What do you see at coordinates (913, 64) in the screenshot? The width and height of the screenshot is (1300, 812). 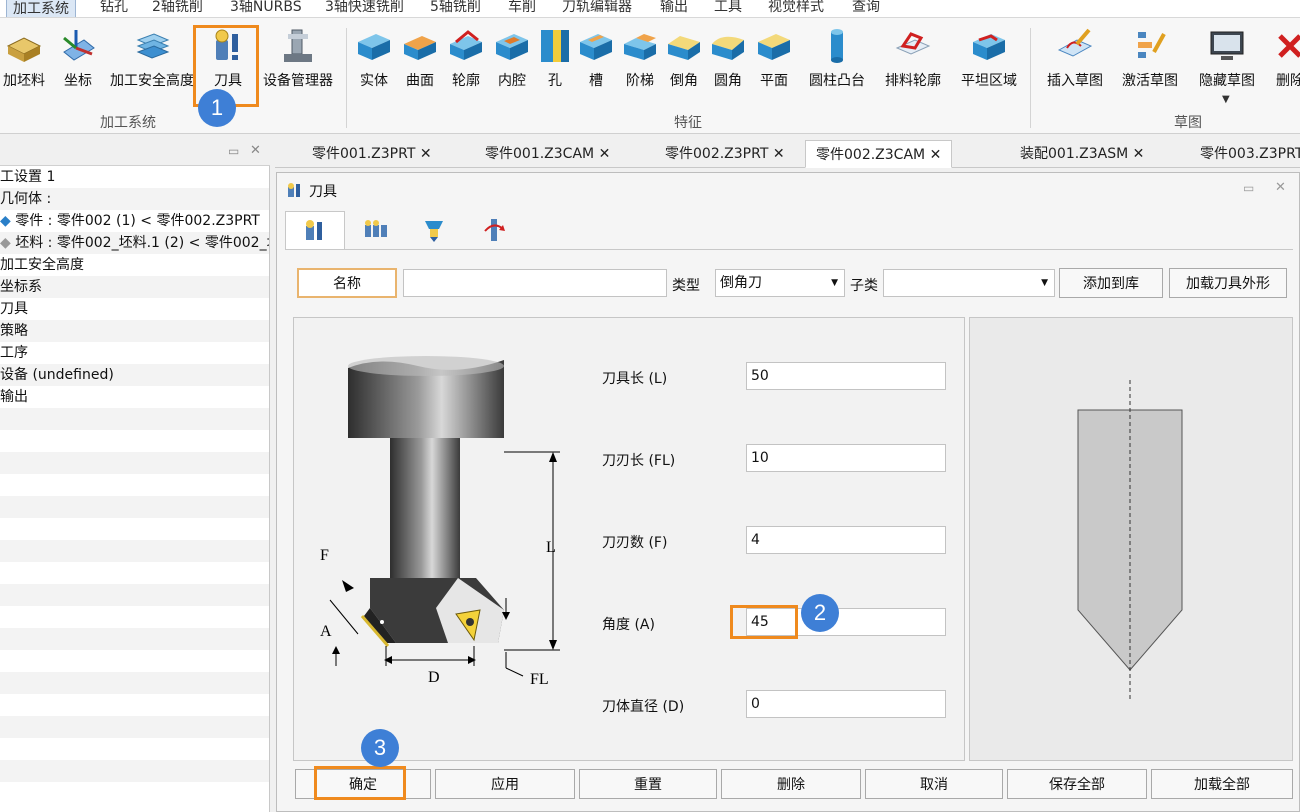 I see `nesting-profile-button: 排料轮廓` at bounding box center [913, 64].